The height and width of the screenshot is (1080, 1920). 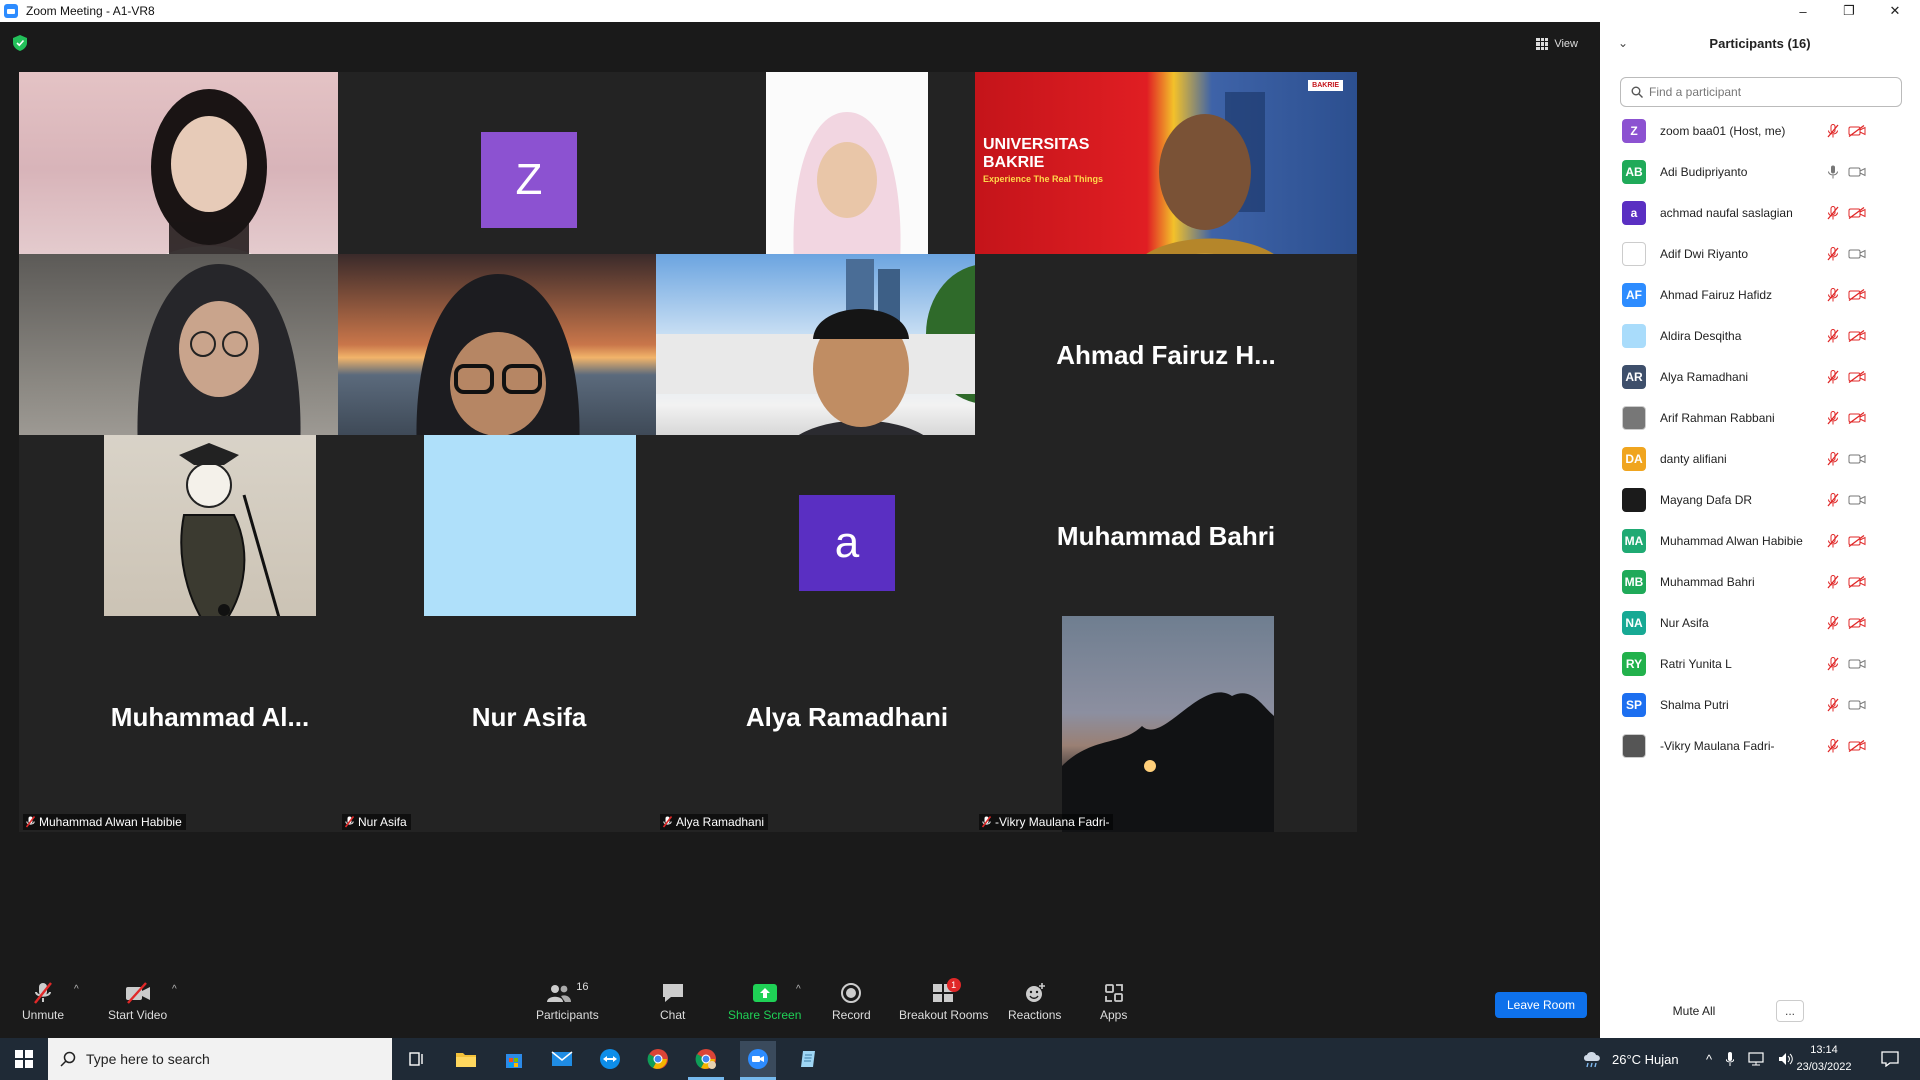 What do you see at coordinates (1709, 1059) in the screenshot?
I see `tray-chevron-icon: ^` at bounding box center [1709, 1059].